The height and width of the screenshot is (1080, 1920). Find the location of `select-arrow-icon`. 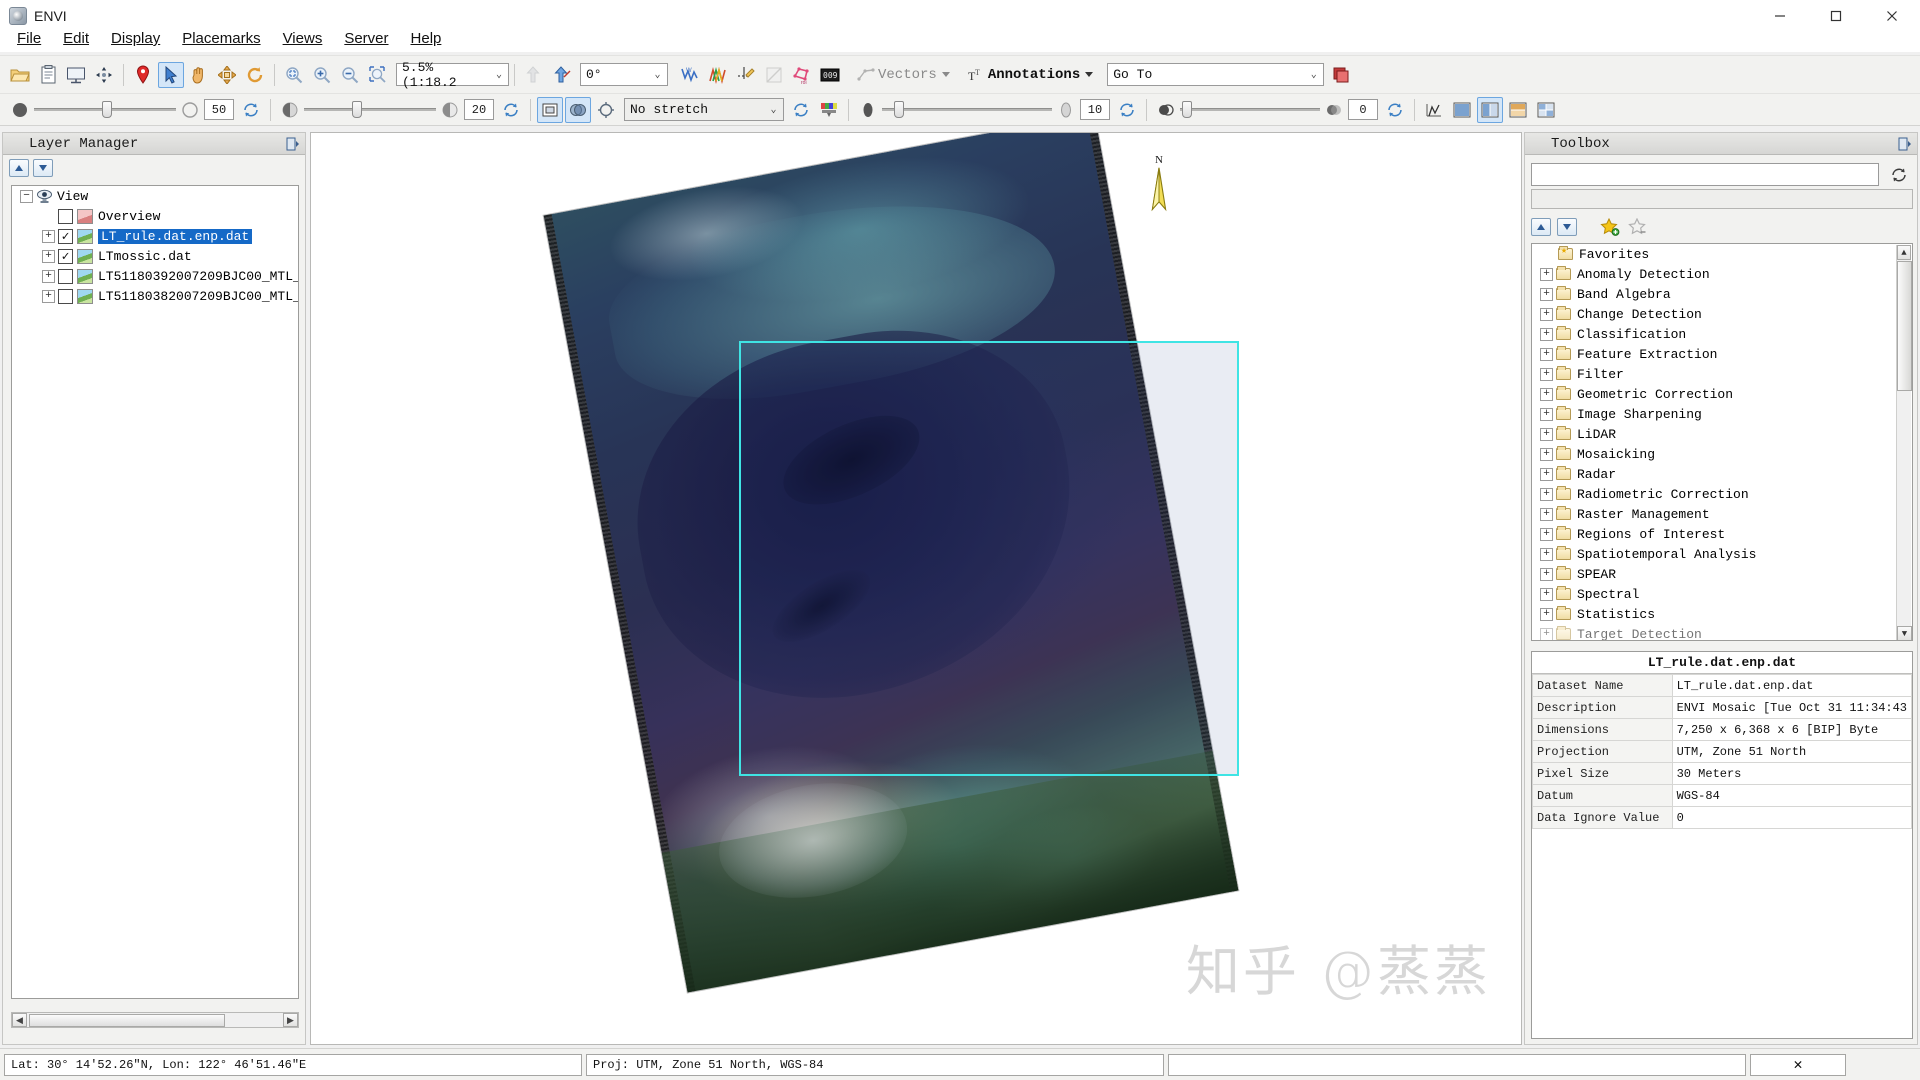

select-arrow-icon is located at coordinates (171, 74).